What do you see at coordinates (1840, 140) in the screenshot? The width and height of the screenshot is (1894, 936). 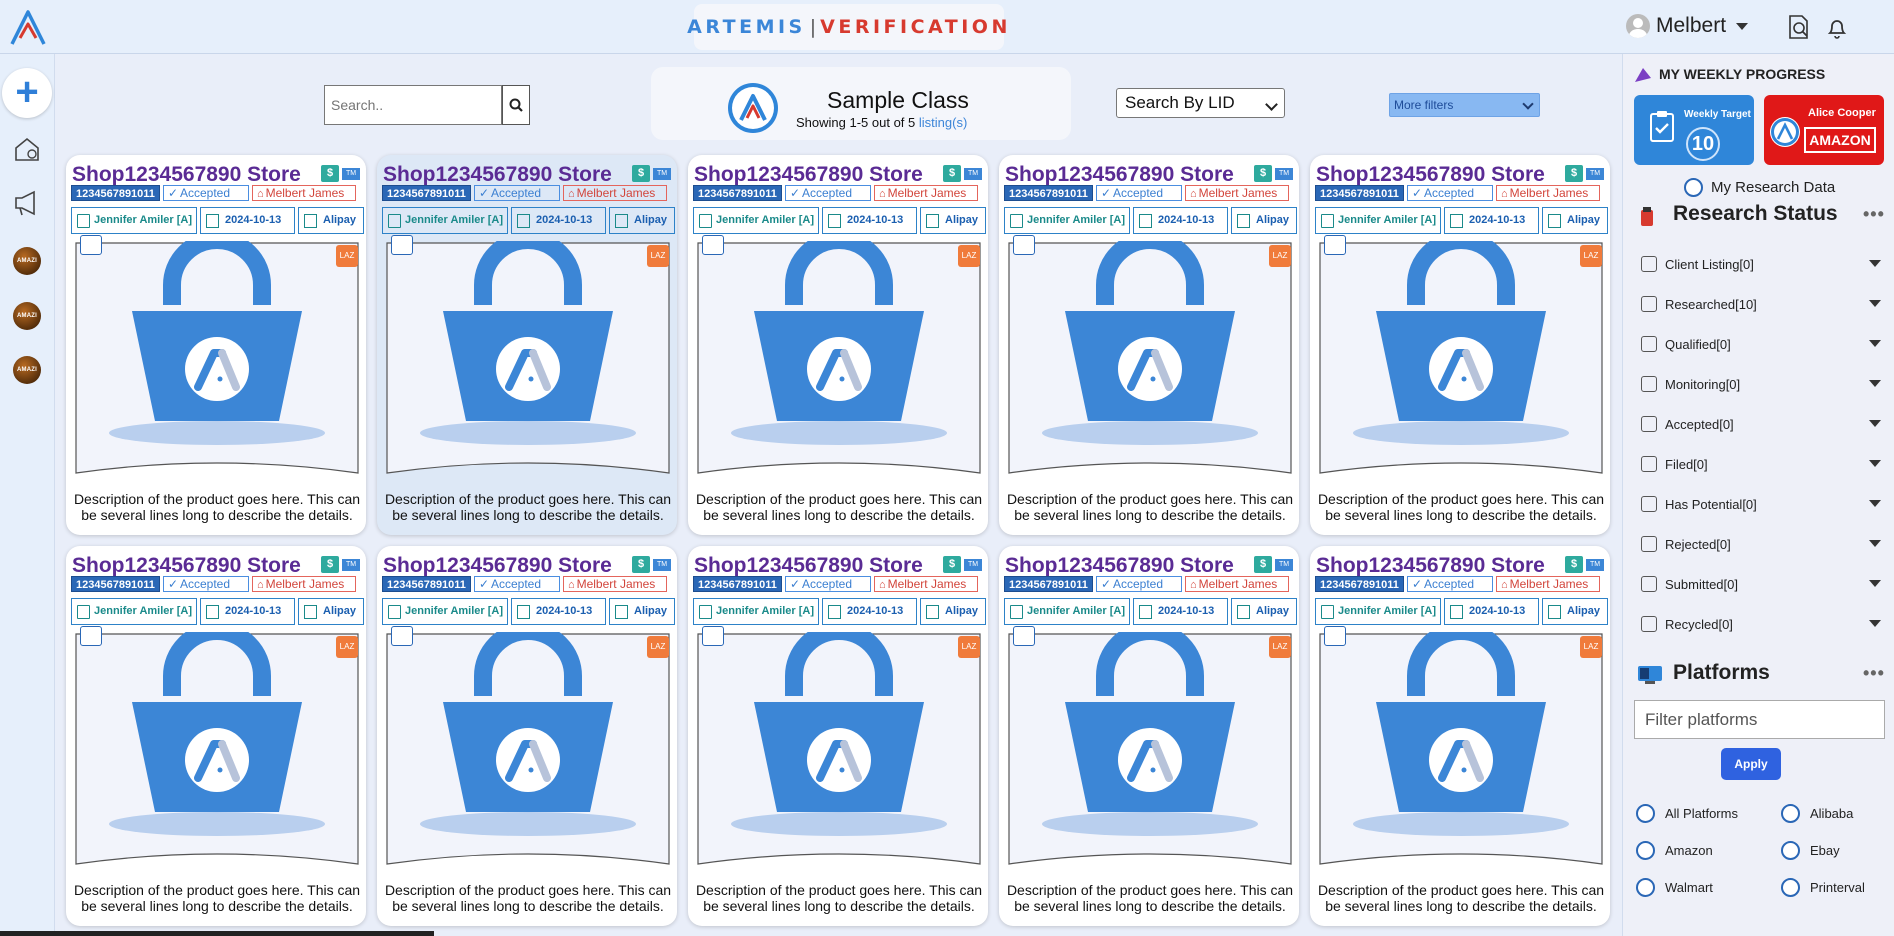 I see `alice-platform: AMAZON` at bounding box center [1840, 140].